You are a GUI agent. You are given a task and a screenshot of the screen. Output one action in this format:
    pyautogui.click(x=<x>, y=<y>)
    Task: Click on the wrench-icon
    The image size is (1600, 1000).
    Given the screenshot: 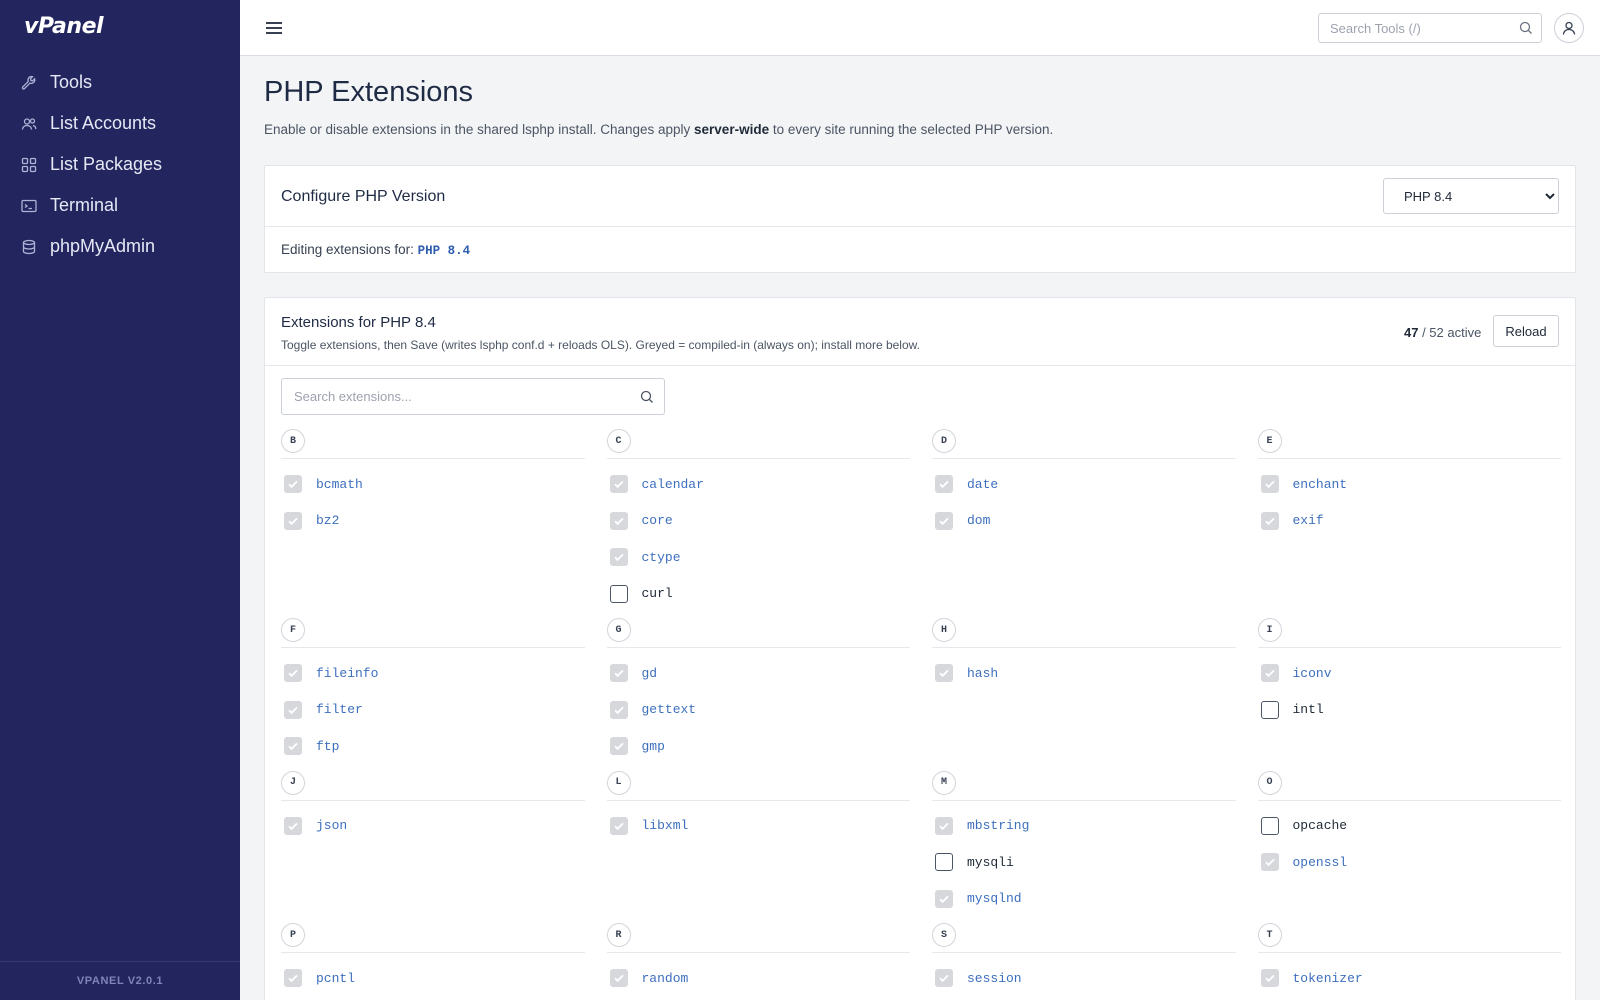 What is the action you would take?
    pyautogui.click(x=29, y=83)
    